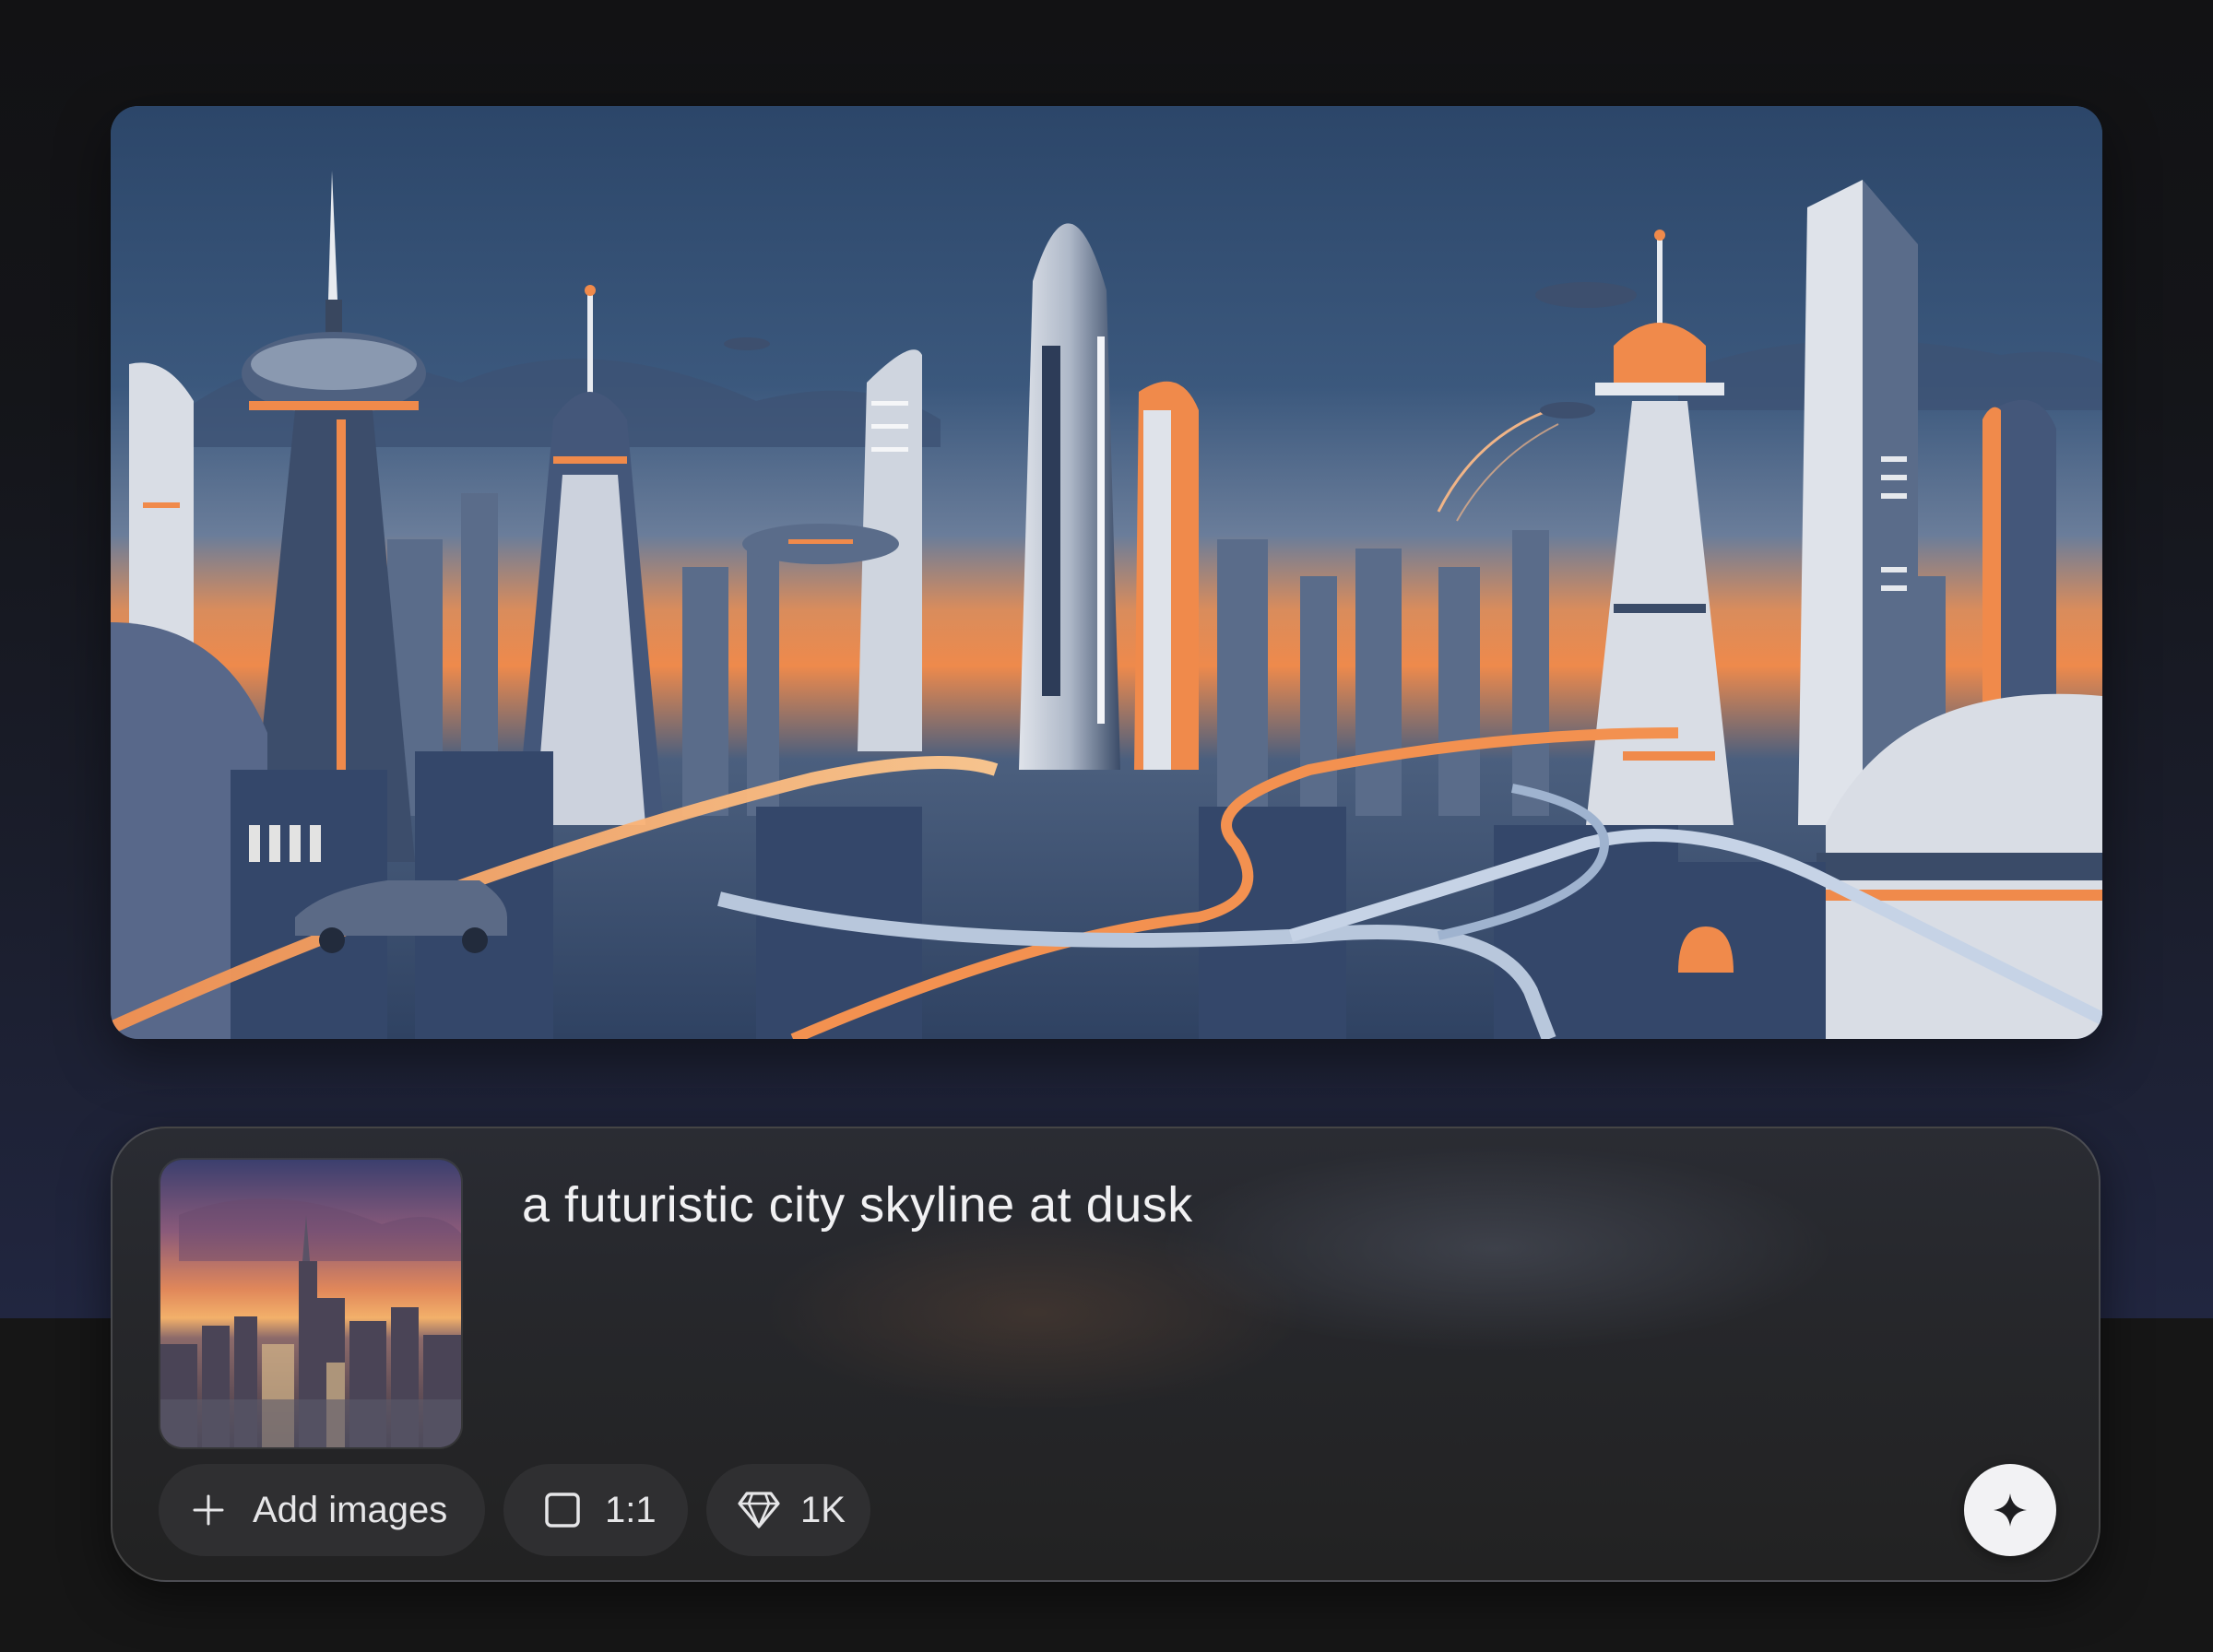 This screenshot has width=2213, height=1652. Describe the element at coordinates (562, 1510) in the screenshot. I see `square-icon` at that location.